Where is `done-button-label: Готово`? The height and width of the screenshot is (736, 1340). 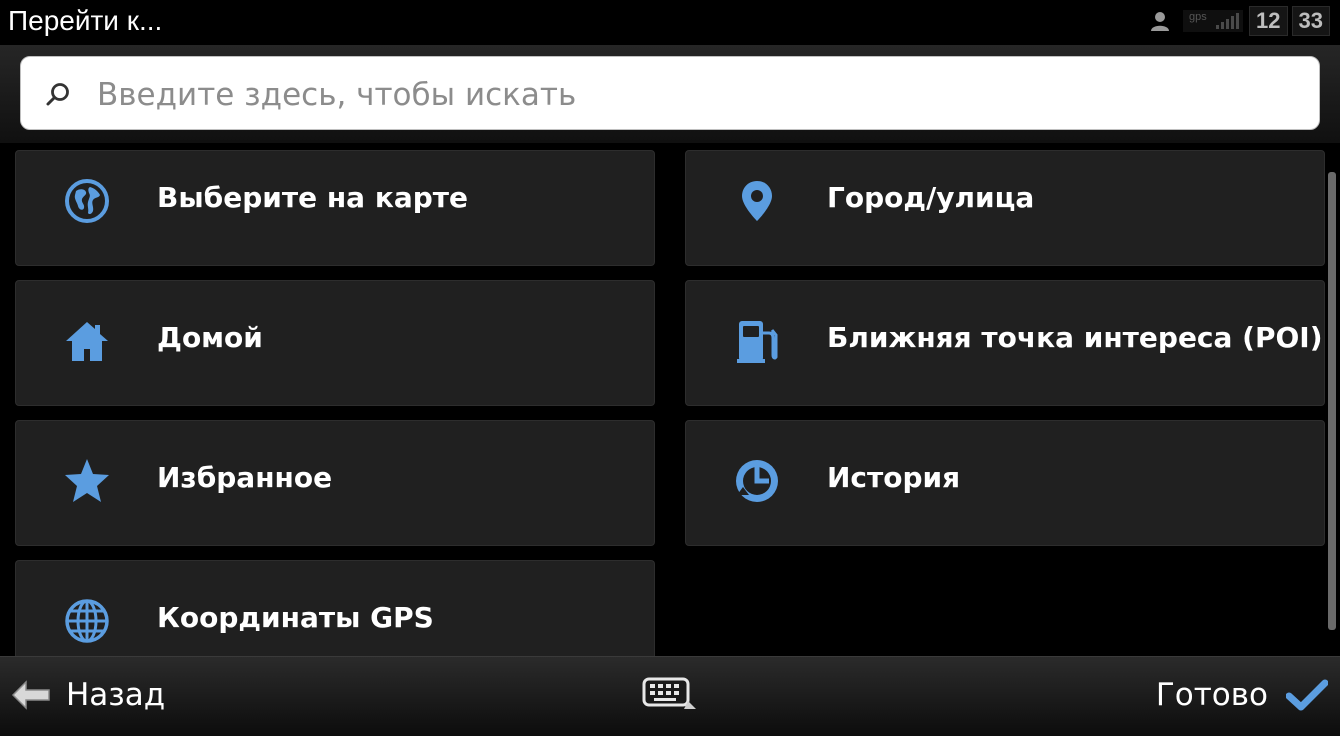 done-button-label: Готово is located at coordinates (1211, 695).